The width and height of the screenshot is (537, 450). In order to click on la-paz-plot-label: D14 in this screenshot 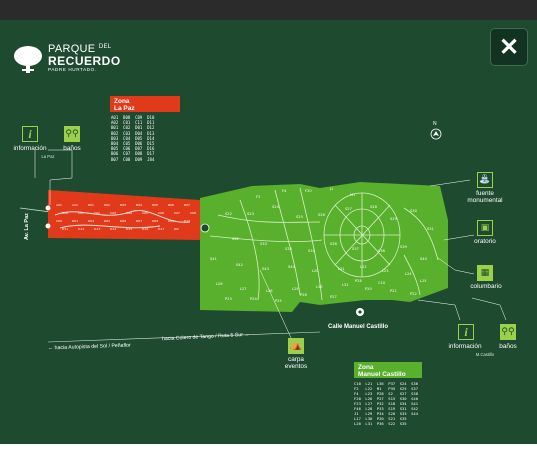, I will do `click(113, 229)`.